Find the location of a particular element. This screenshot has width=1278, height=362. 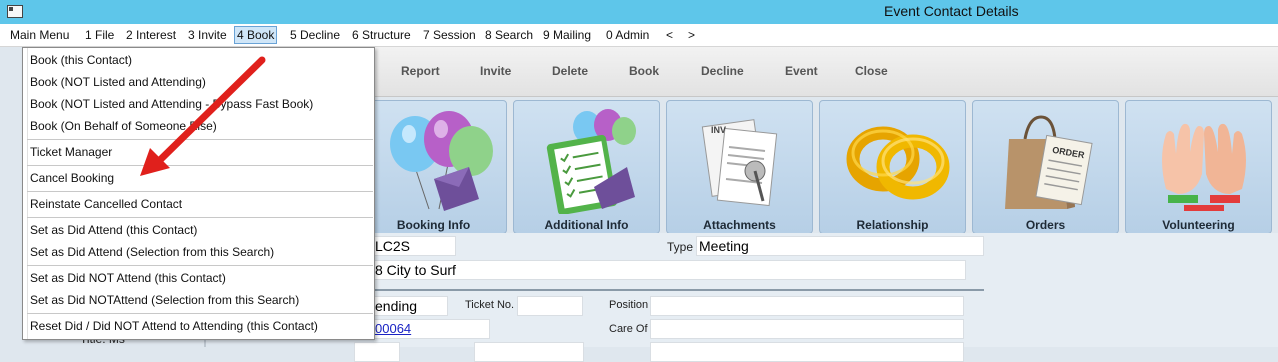

care-of-label: Care Of is located at coordinates (628, 329).